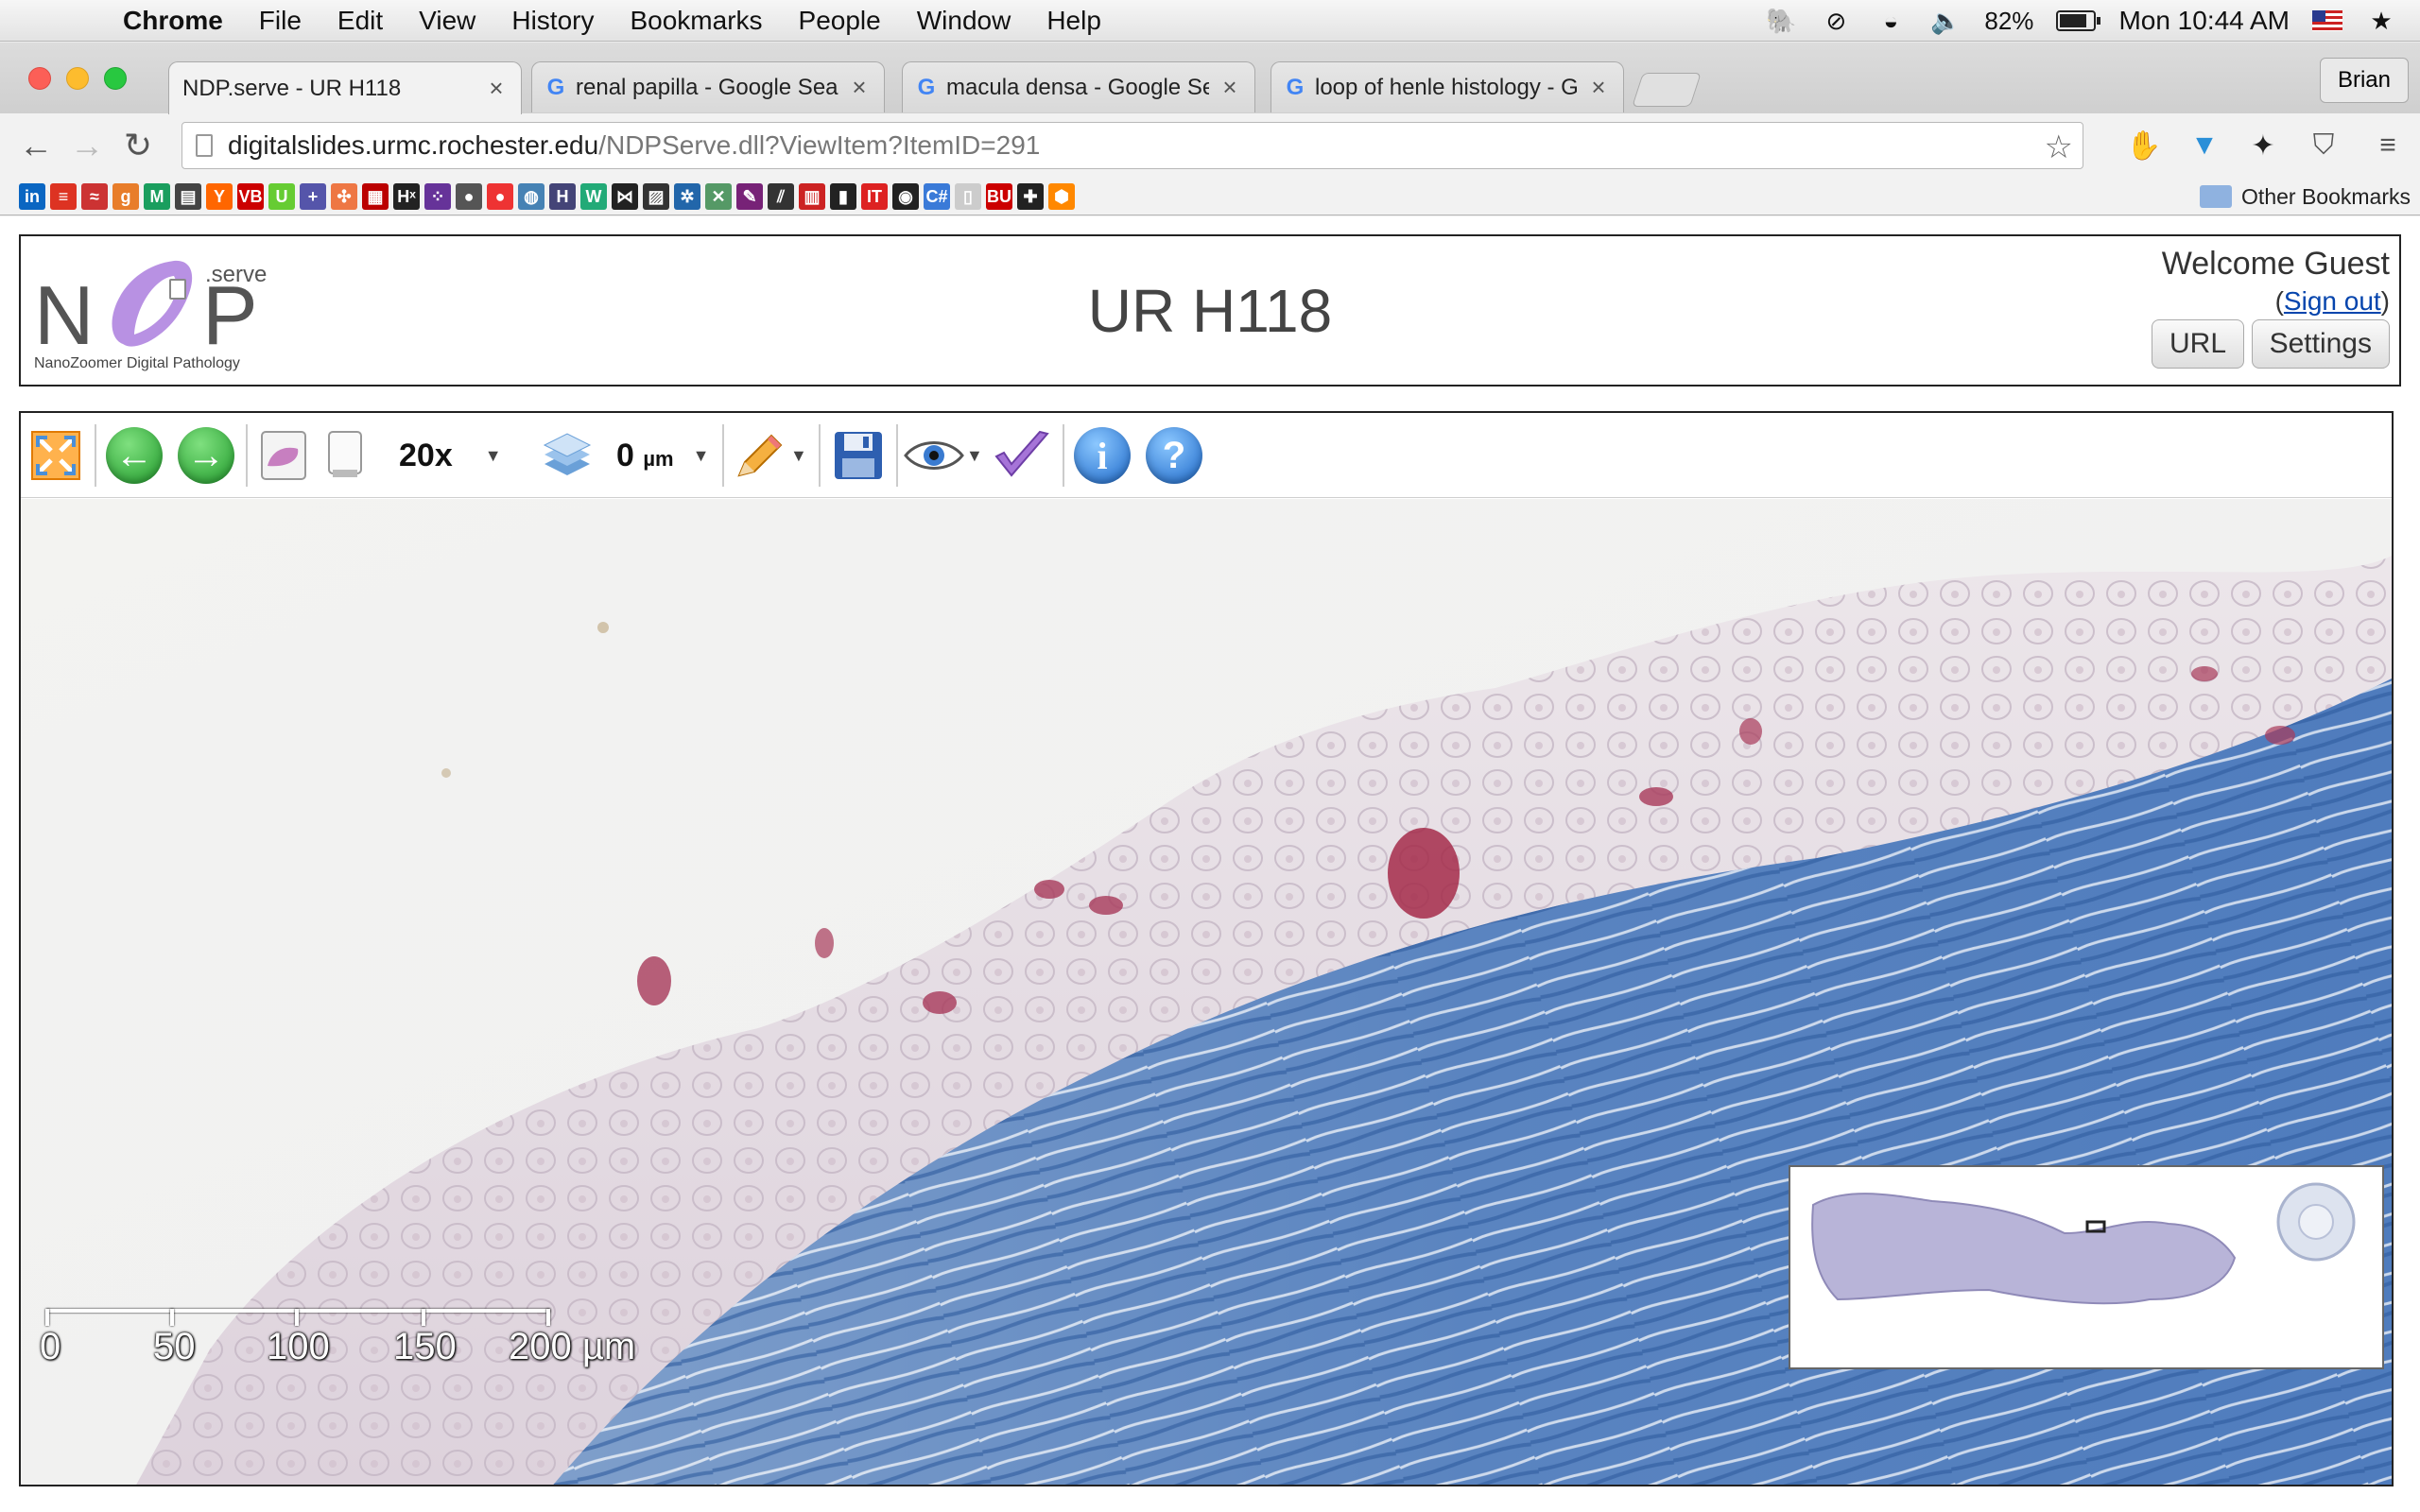 The width and height of the screenshot is (2420, 1512). I want to click on url-button: URL, so click(2197, 344).